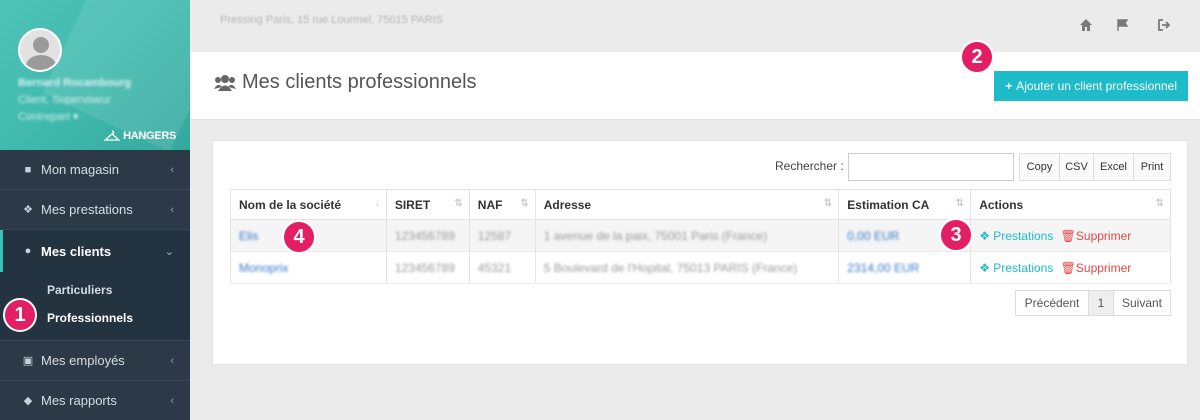 This screenshot has width=1200, height=420. Describe the element at coordinates (359, 82) in the screenshot. I see `page-title-text: Mes clients professionnels` at that location.